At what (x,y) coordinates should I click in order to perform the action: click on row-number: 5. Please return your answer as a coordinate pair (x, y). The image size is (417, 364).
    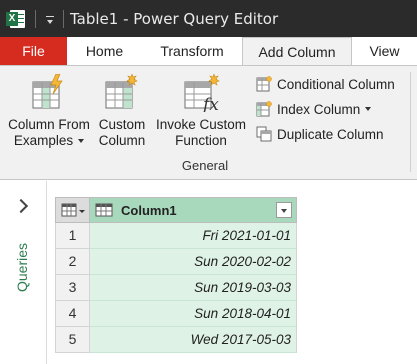
    Looking at the image, I should click on (72, 340).